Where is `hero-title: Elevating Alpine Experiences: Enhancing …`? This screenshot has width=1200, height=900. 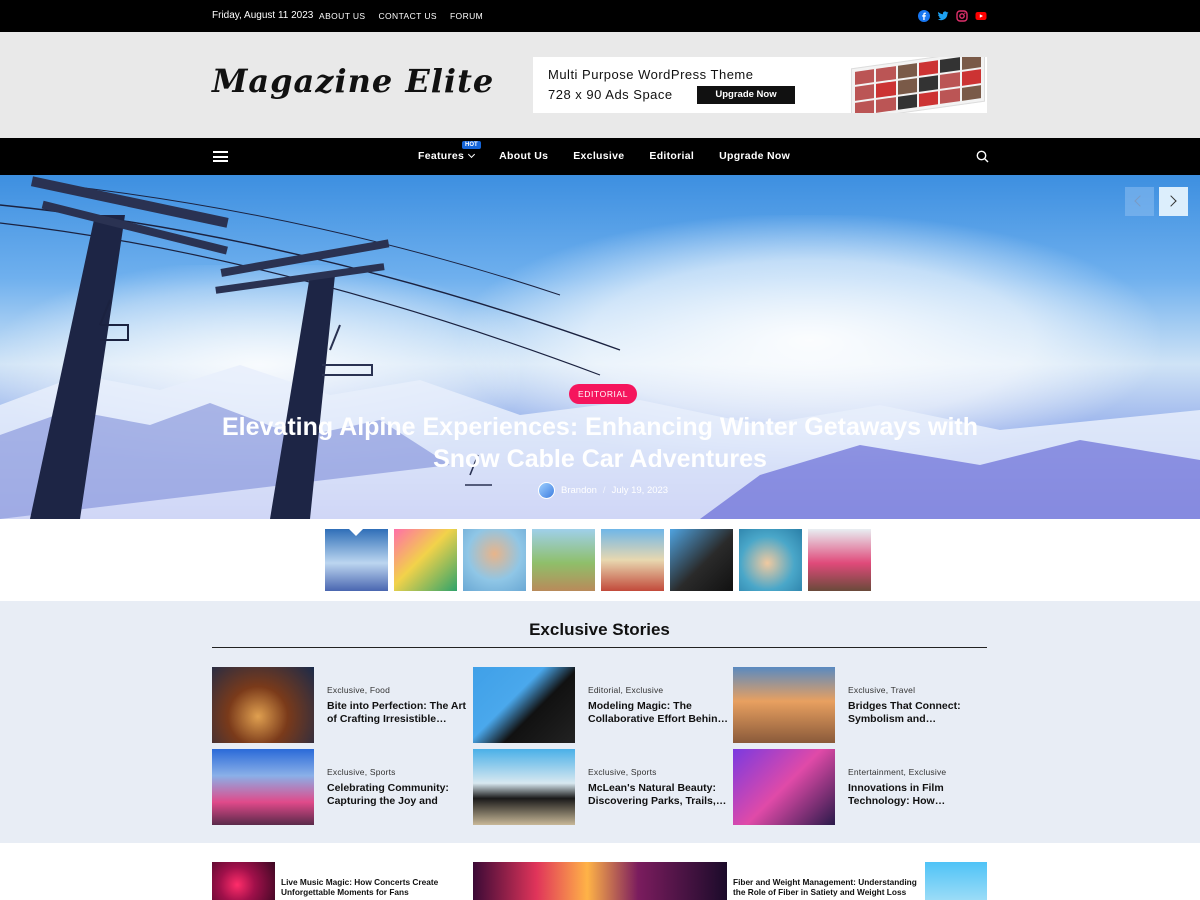
hero-title: Elevating Alpine Experiences: Enhancing … is located at coordinates (600, 443).